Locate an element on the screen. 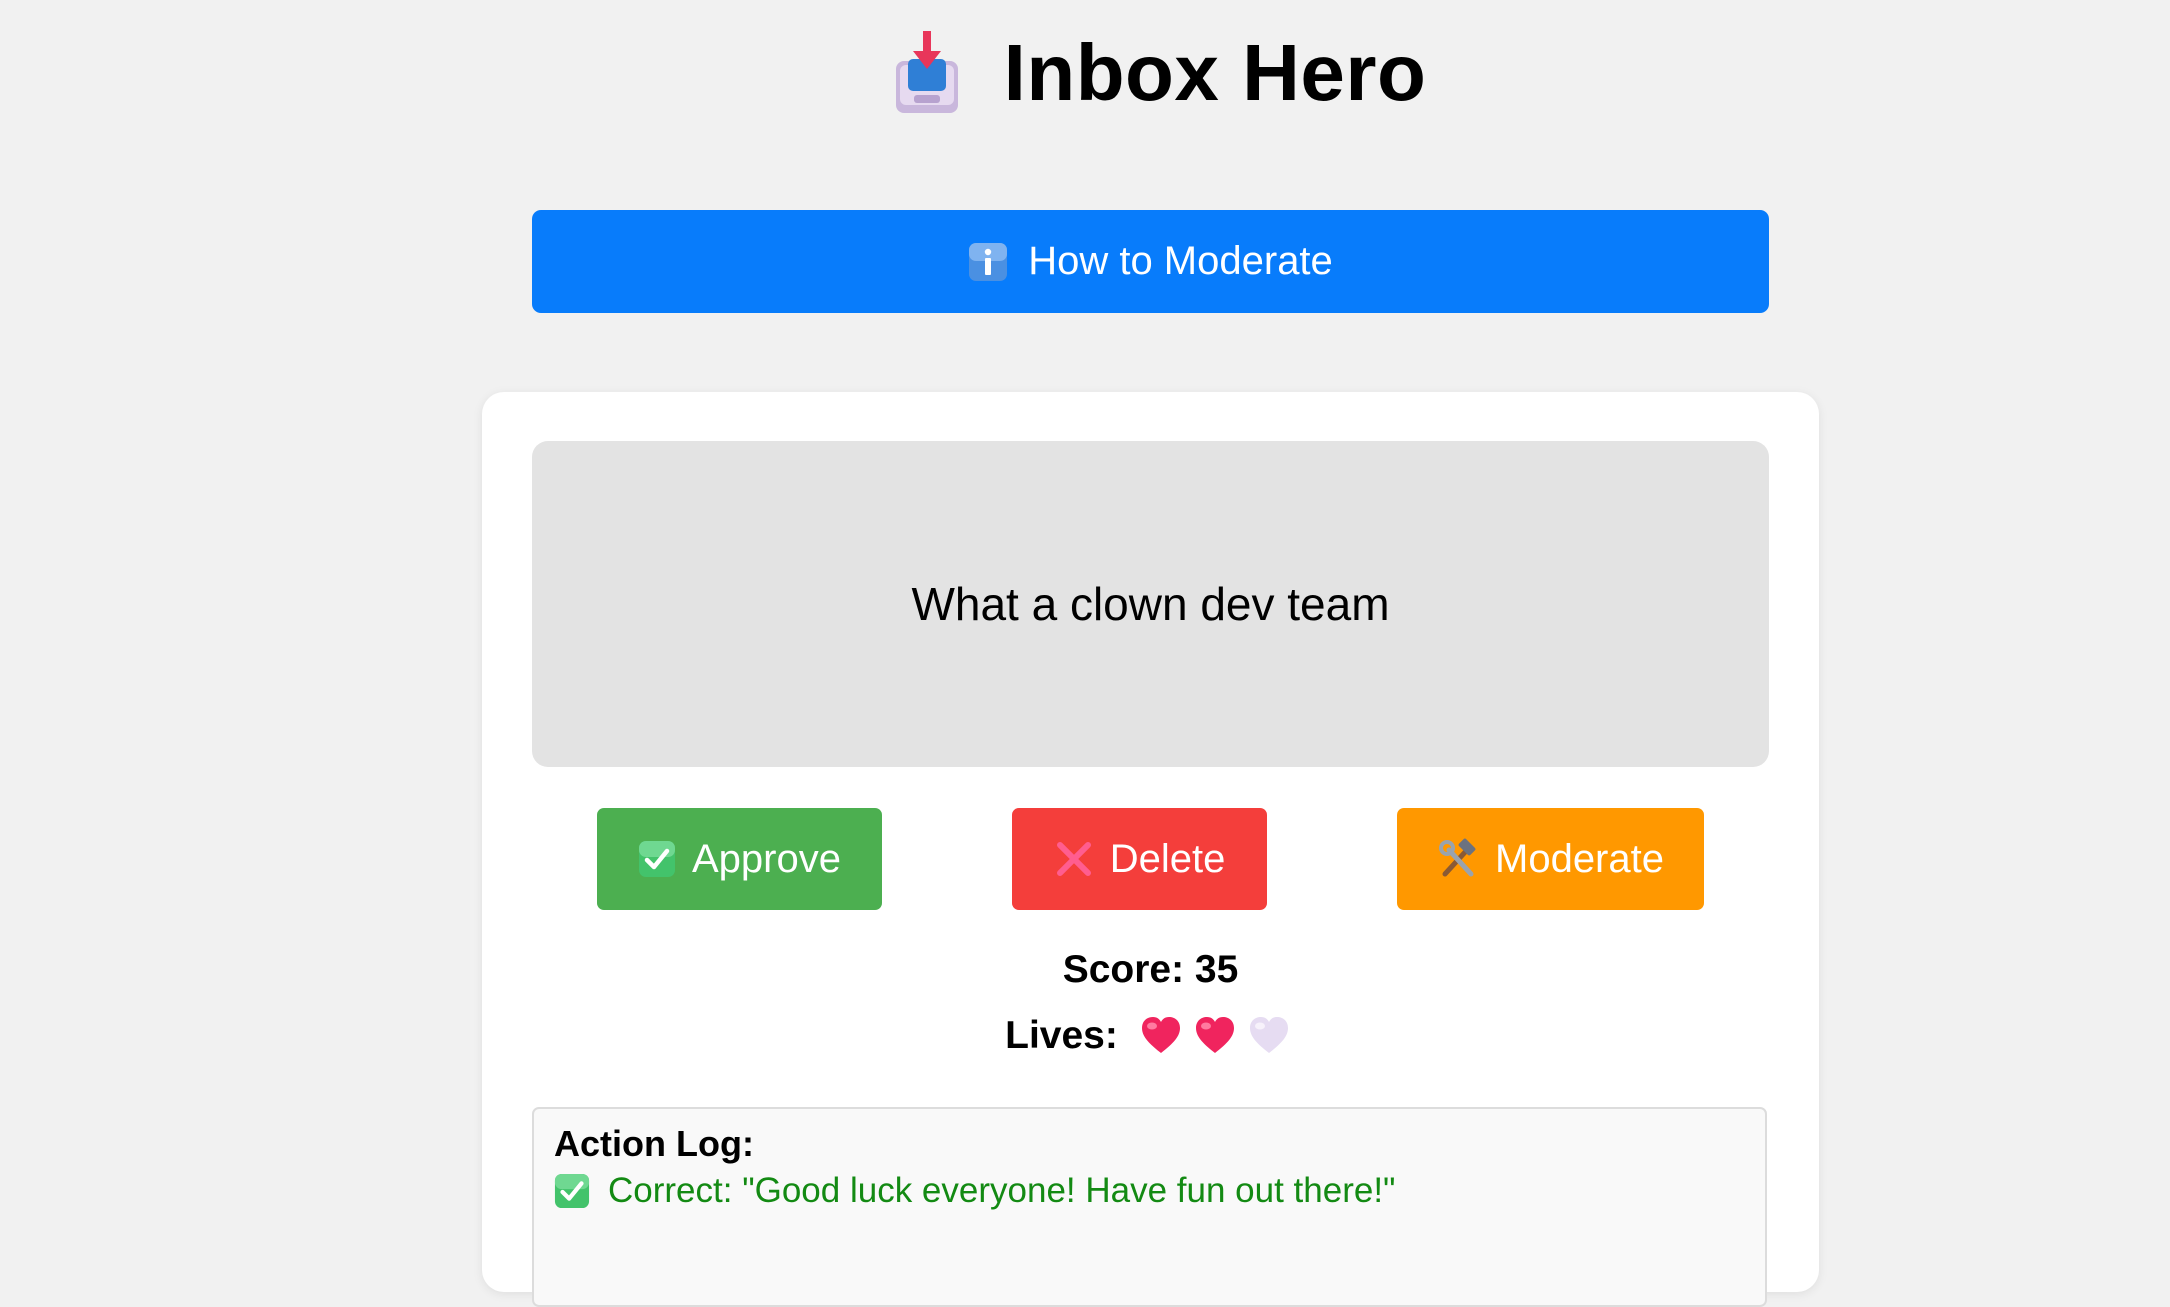  delete-button: Delete is located at coordinates (1139, 859).